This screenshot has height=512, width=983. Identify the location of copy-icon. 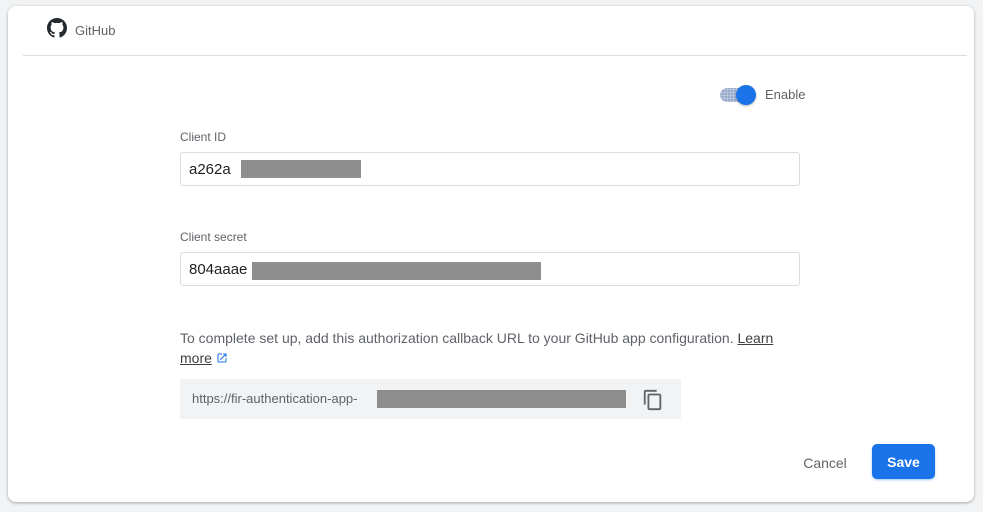
(653, 400).